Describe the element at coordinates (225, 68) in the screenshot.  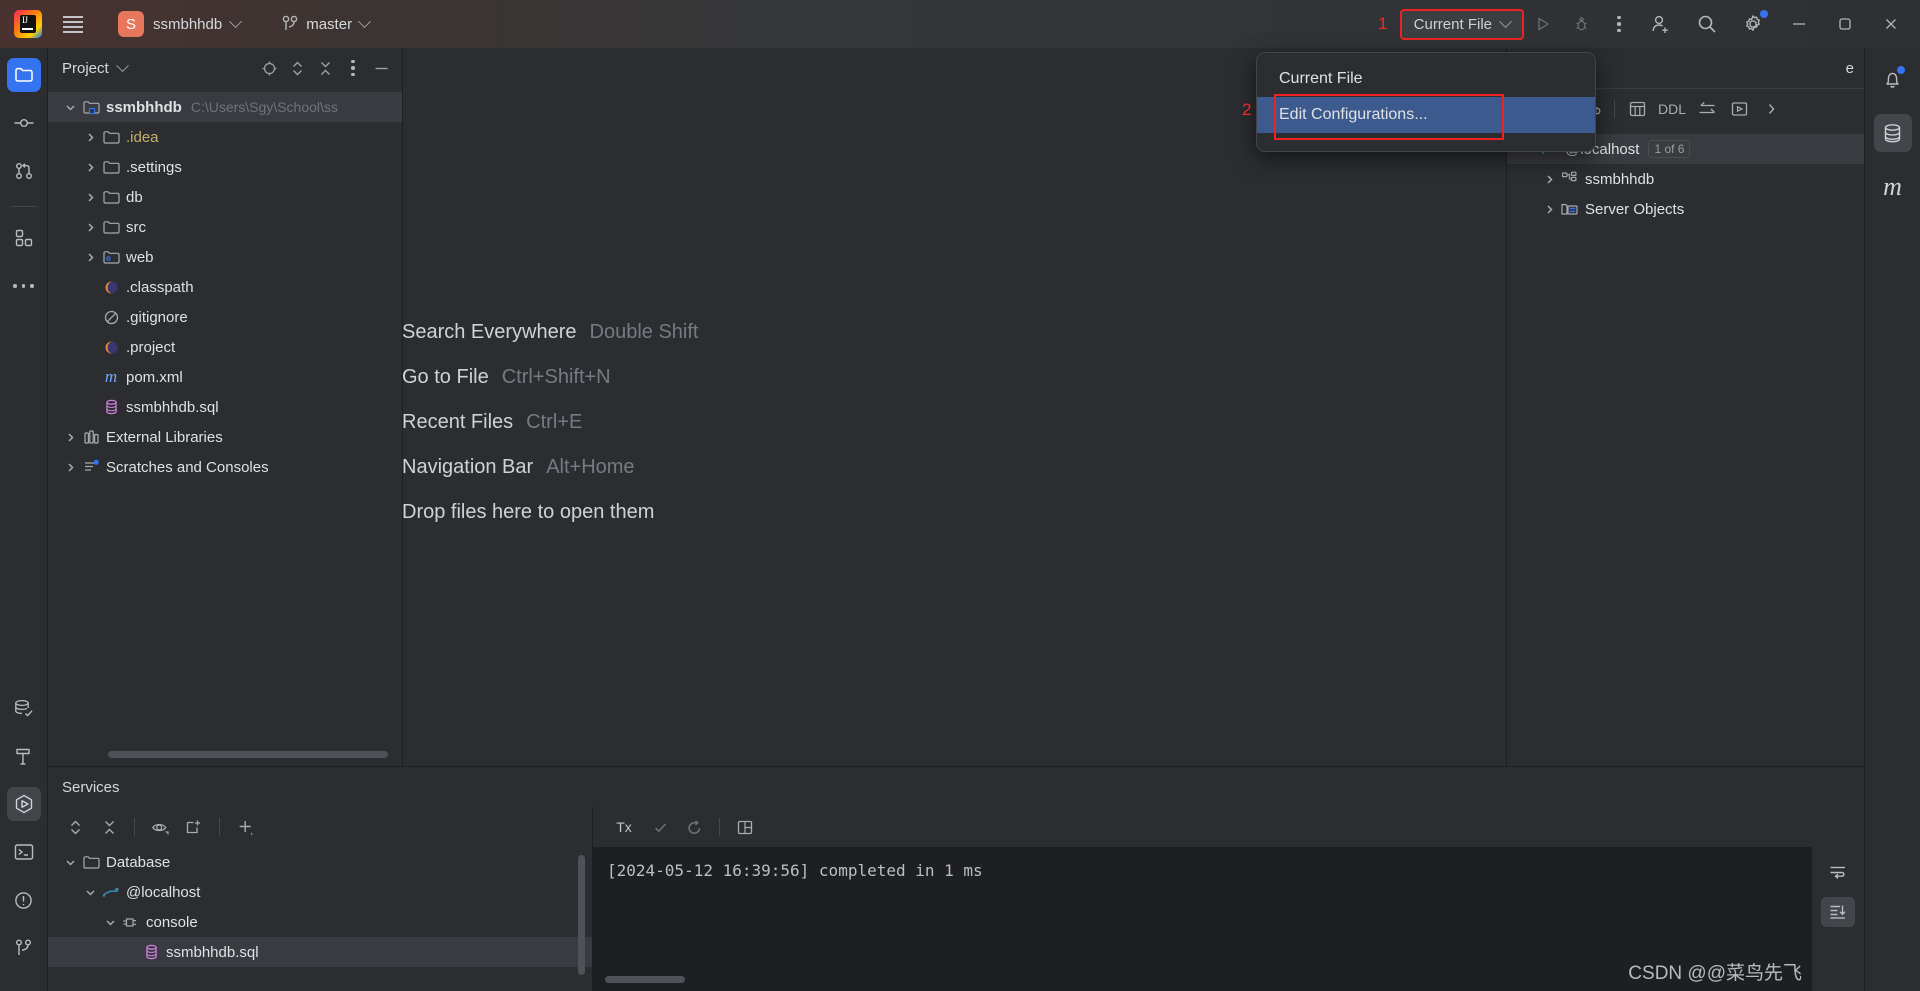
I see `project-tool-window-header: Project` at that location.